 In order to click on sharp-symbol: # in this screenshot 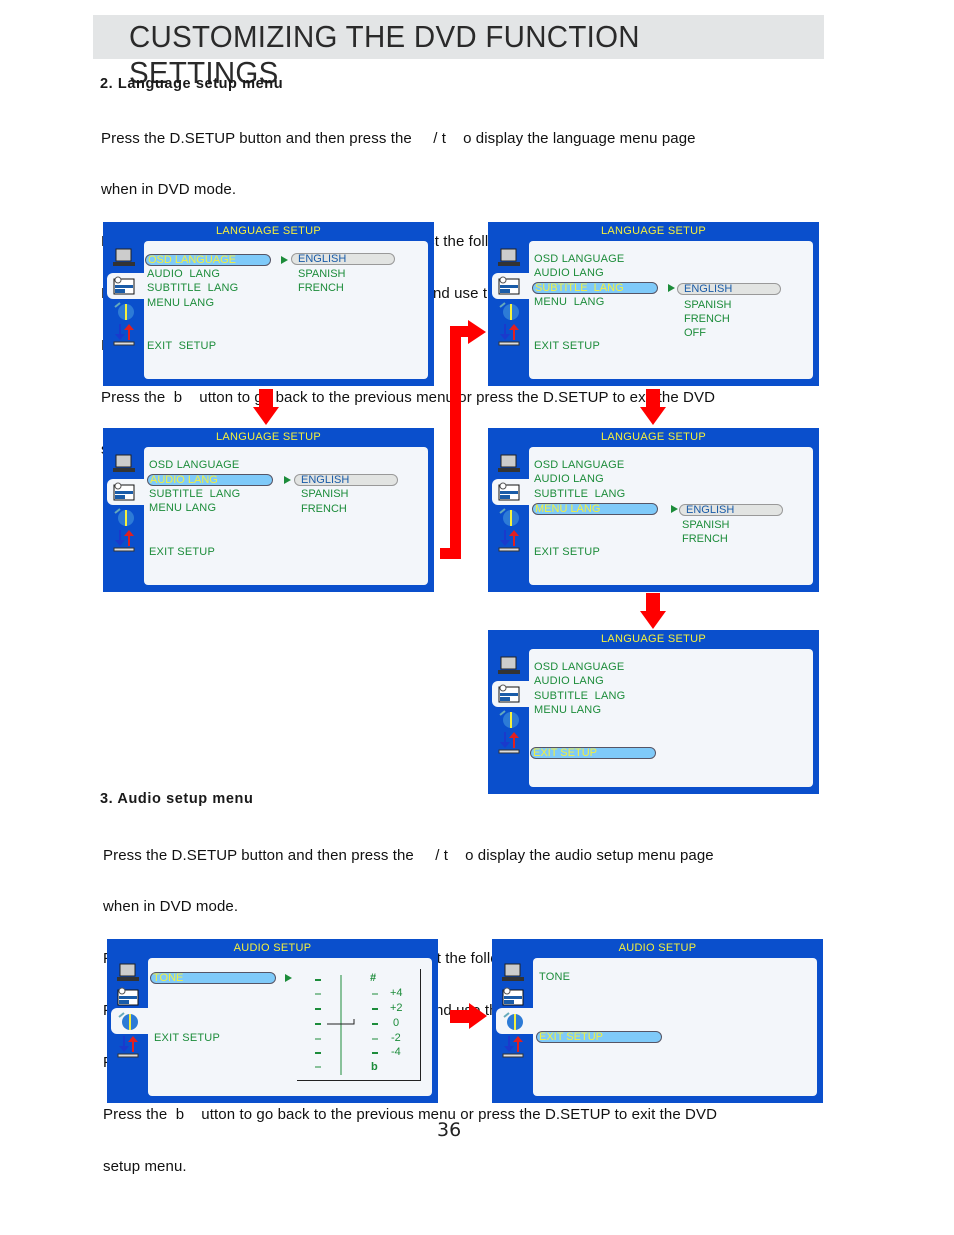, I will do `click(373, 978)`.